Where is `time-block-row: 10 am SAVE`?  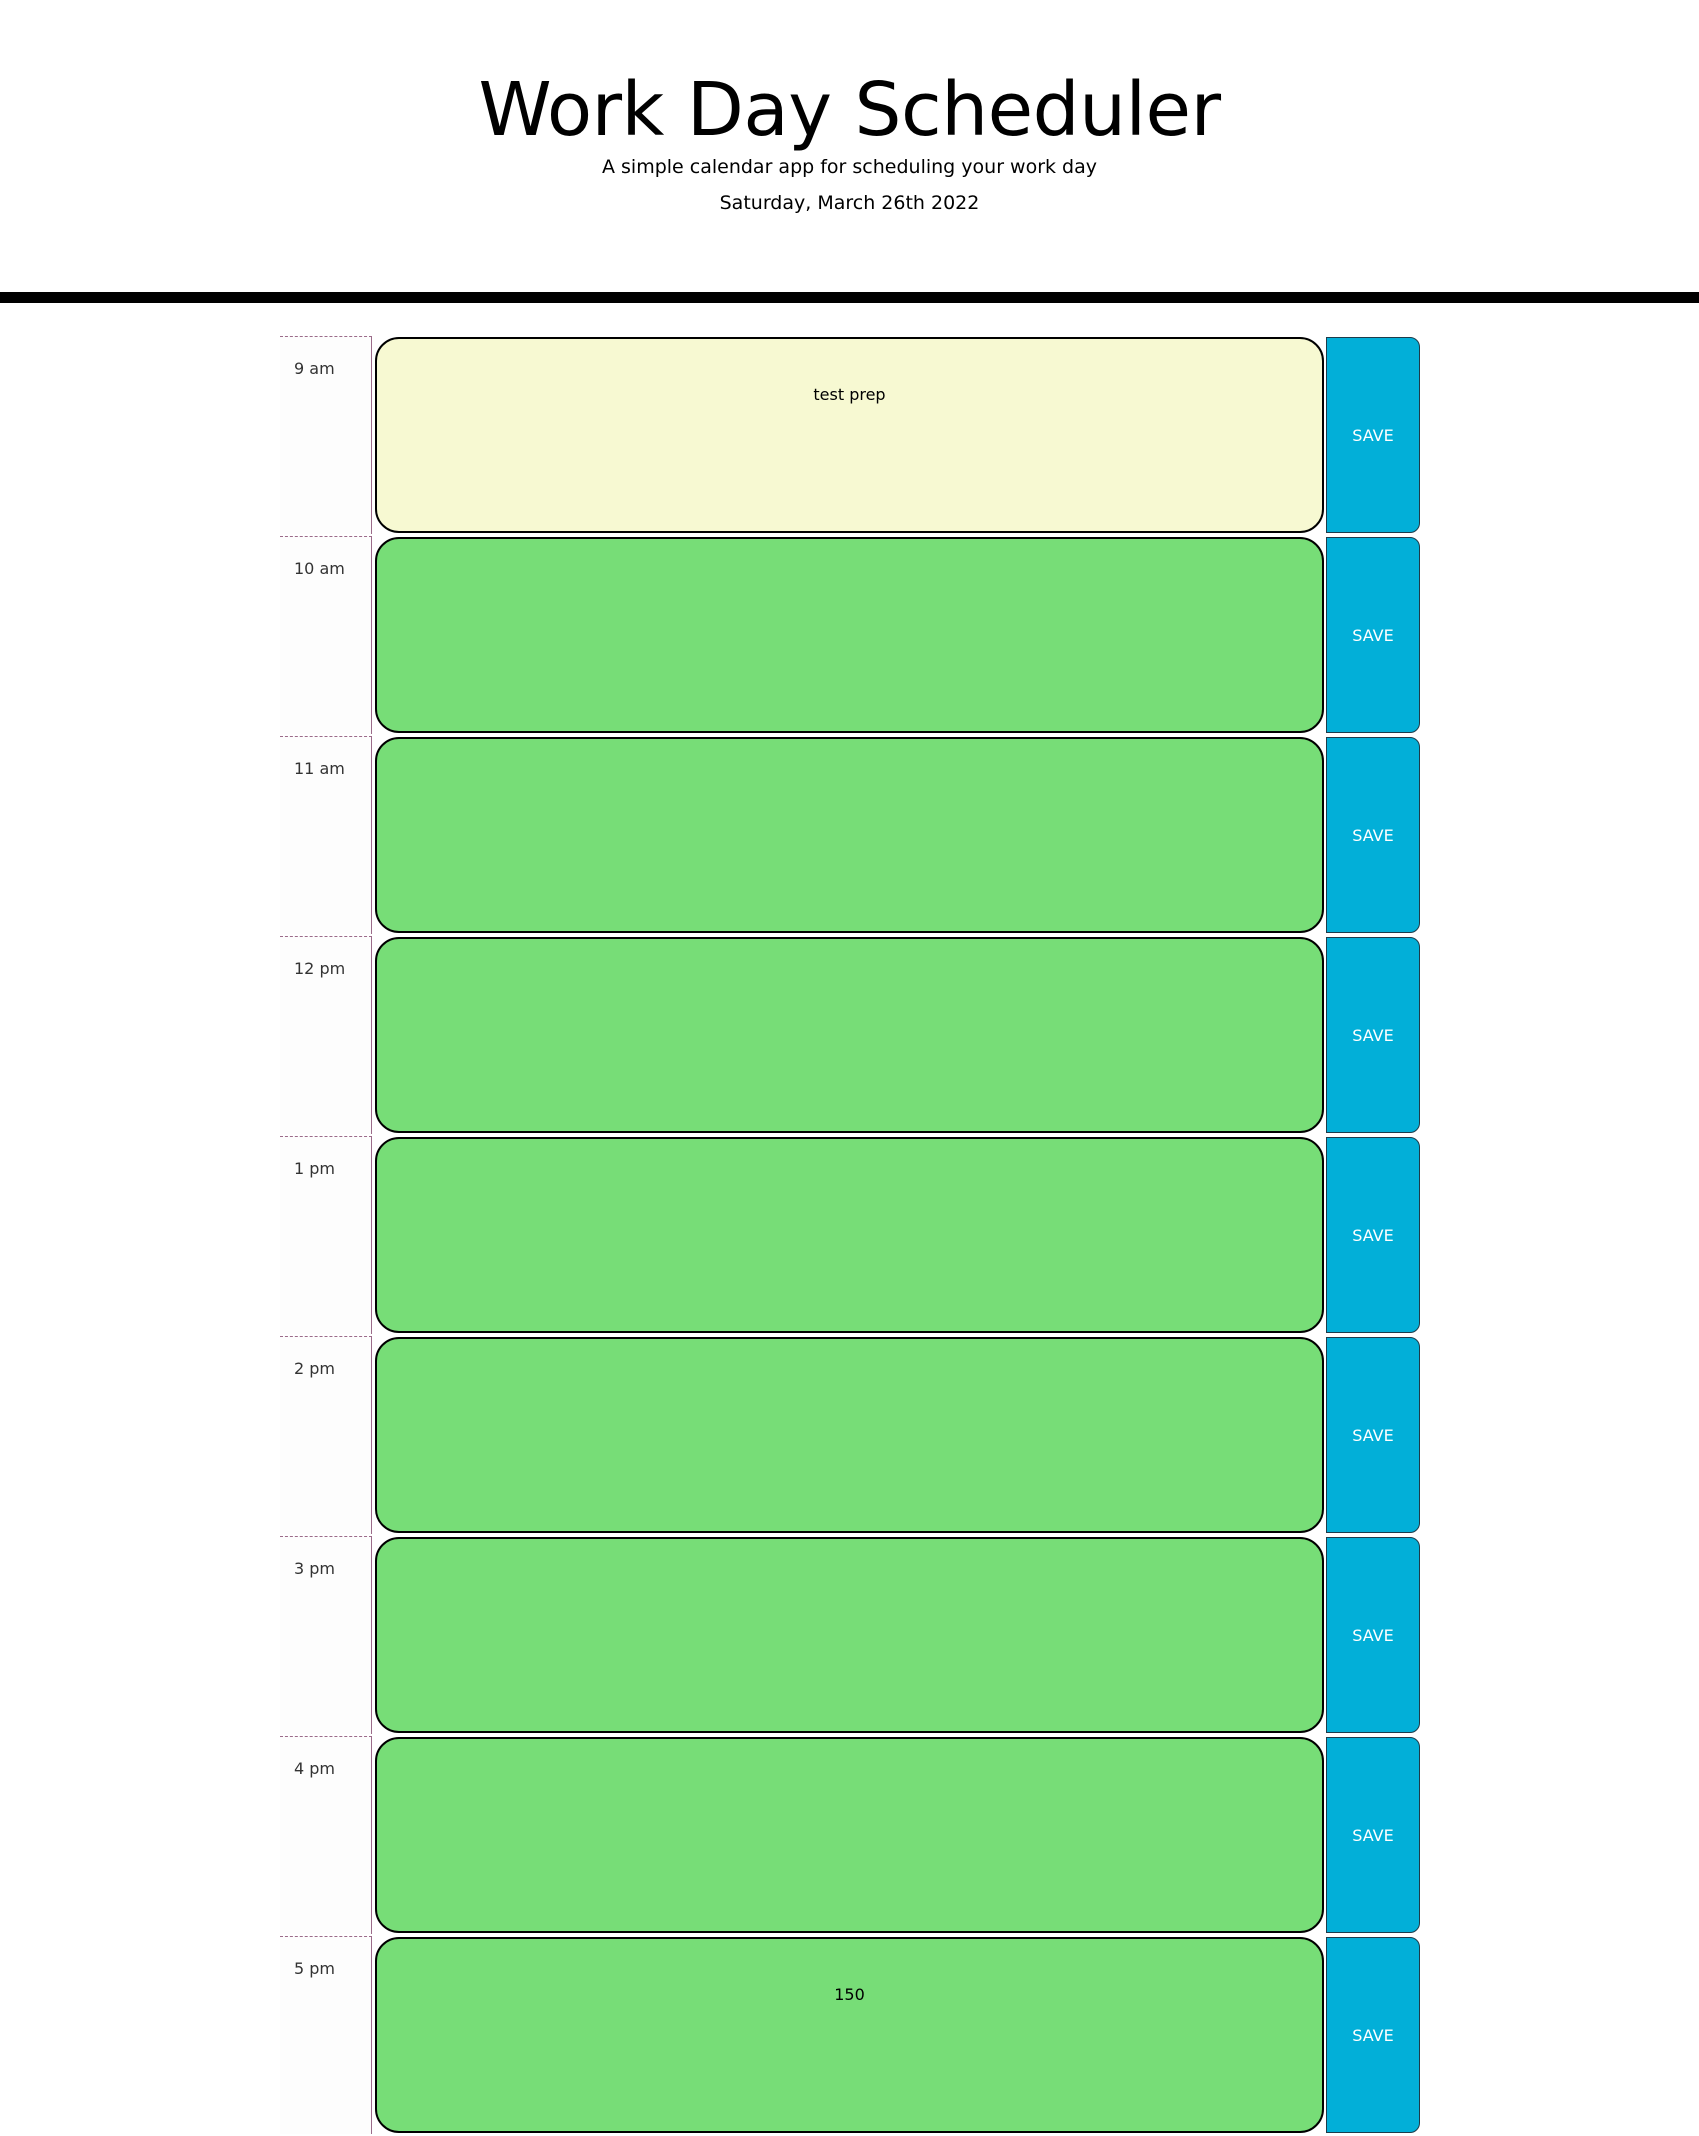 time-block-row: 10 am SAVE is located at coordinates (850, 636).